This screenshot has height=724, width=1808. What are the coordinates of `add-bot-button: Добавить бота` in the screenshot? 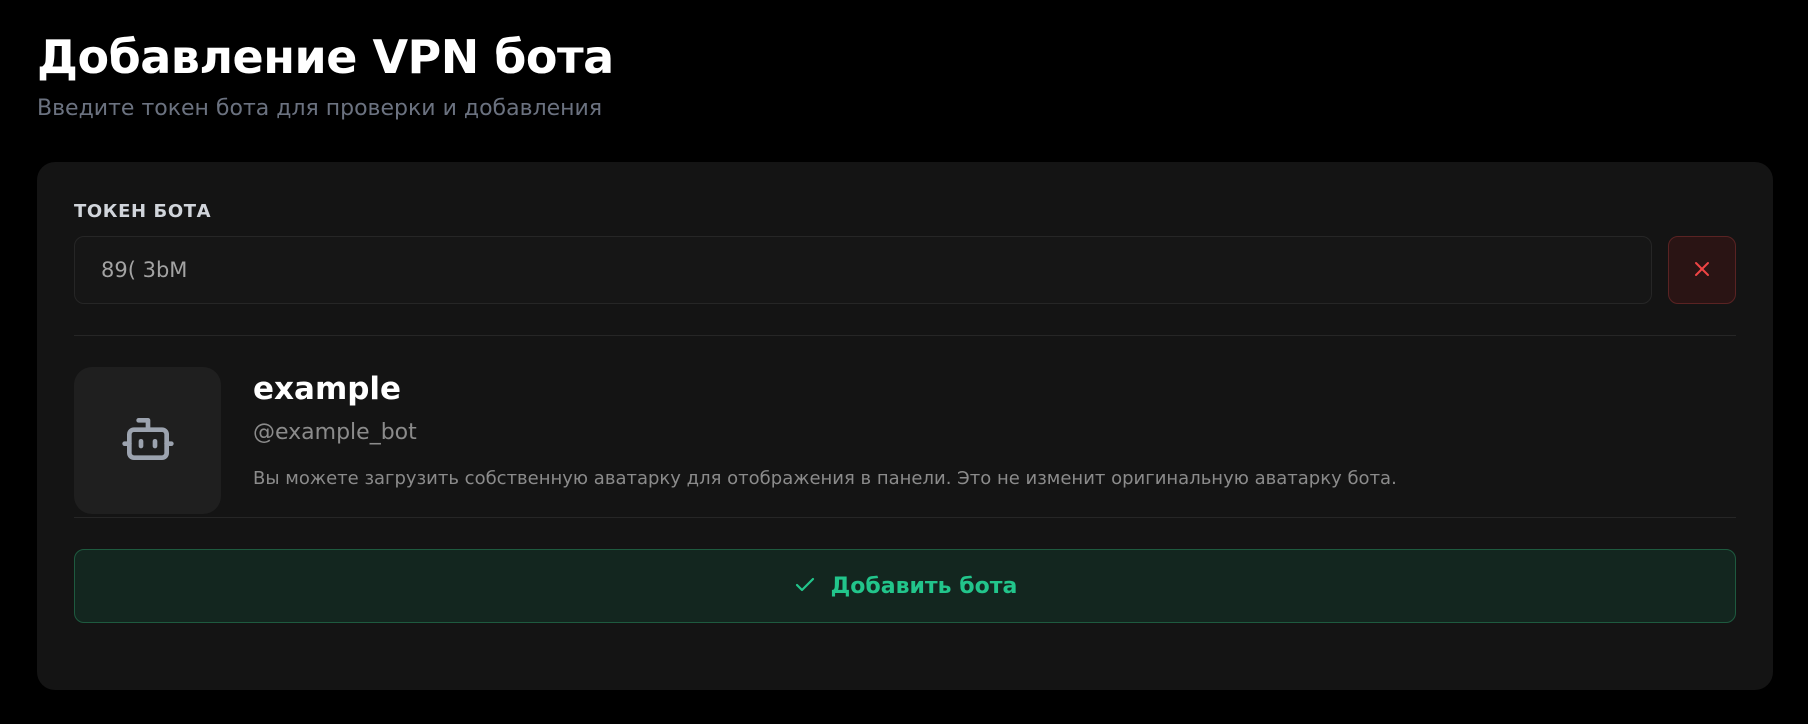 It's located at (905, 586).